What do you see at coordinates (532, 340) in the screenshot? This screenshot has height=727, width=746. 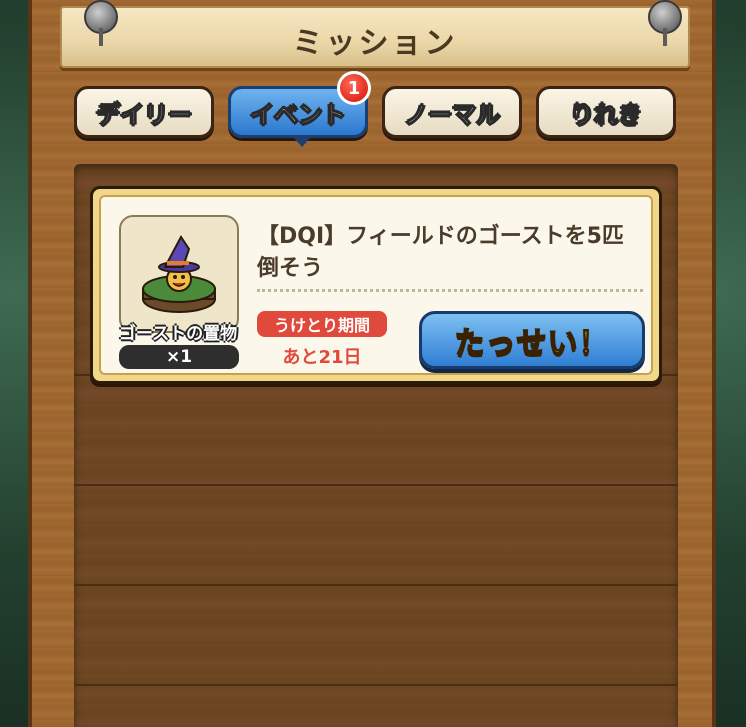 I see `achieve-button: たっせい！` at bounding box center [532, 340].